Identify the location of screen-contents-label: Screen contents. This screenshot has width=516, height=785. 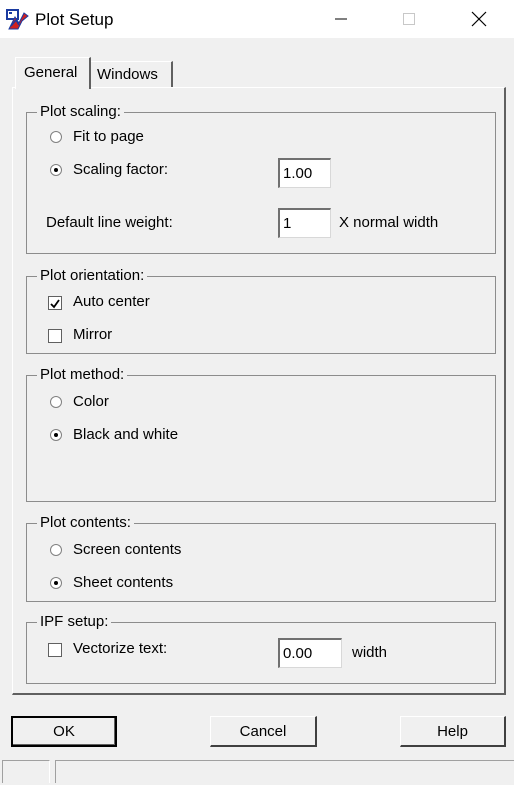
(127, 549).